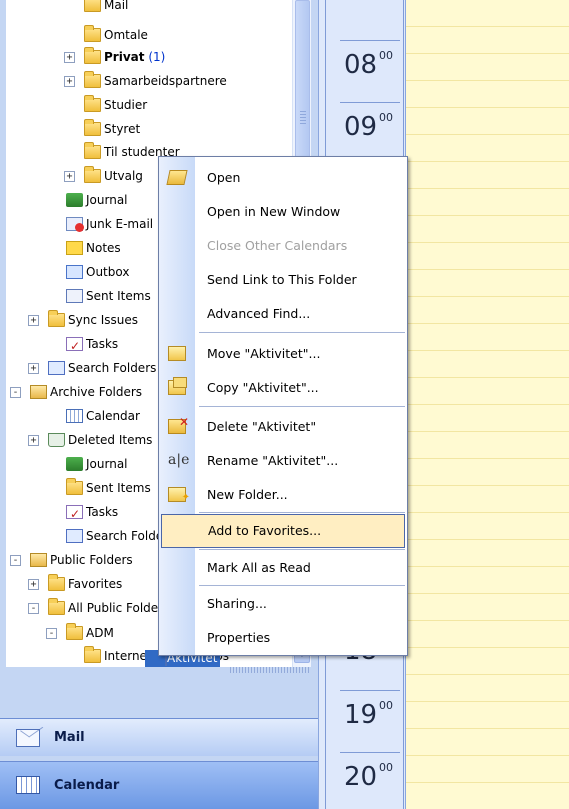 The height and width of the screenshot is (809, 569). Describe the element at coordinates (108, 488) in the screenshot. I see `folder-archive-sent-items: Sent Items` at that location.